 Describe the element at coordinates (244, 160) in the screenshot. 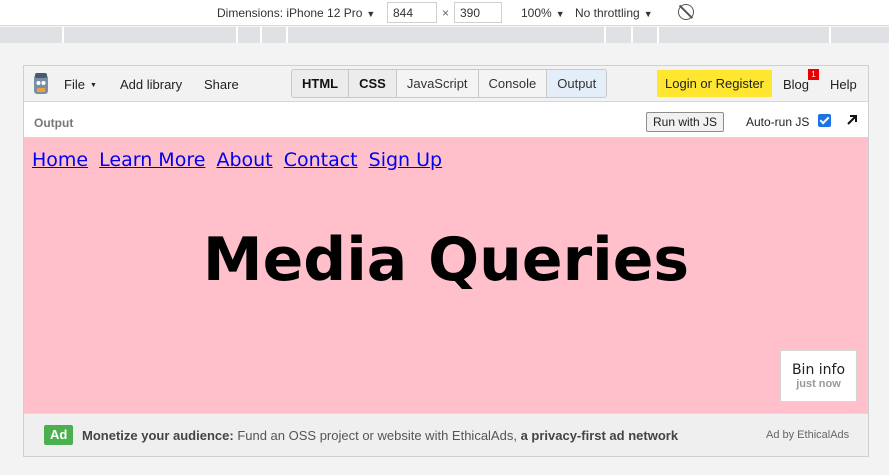

I see `nav-link-about: About` at that location.